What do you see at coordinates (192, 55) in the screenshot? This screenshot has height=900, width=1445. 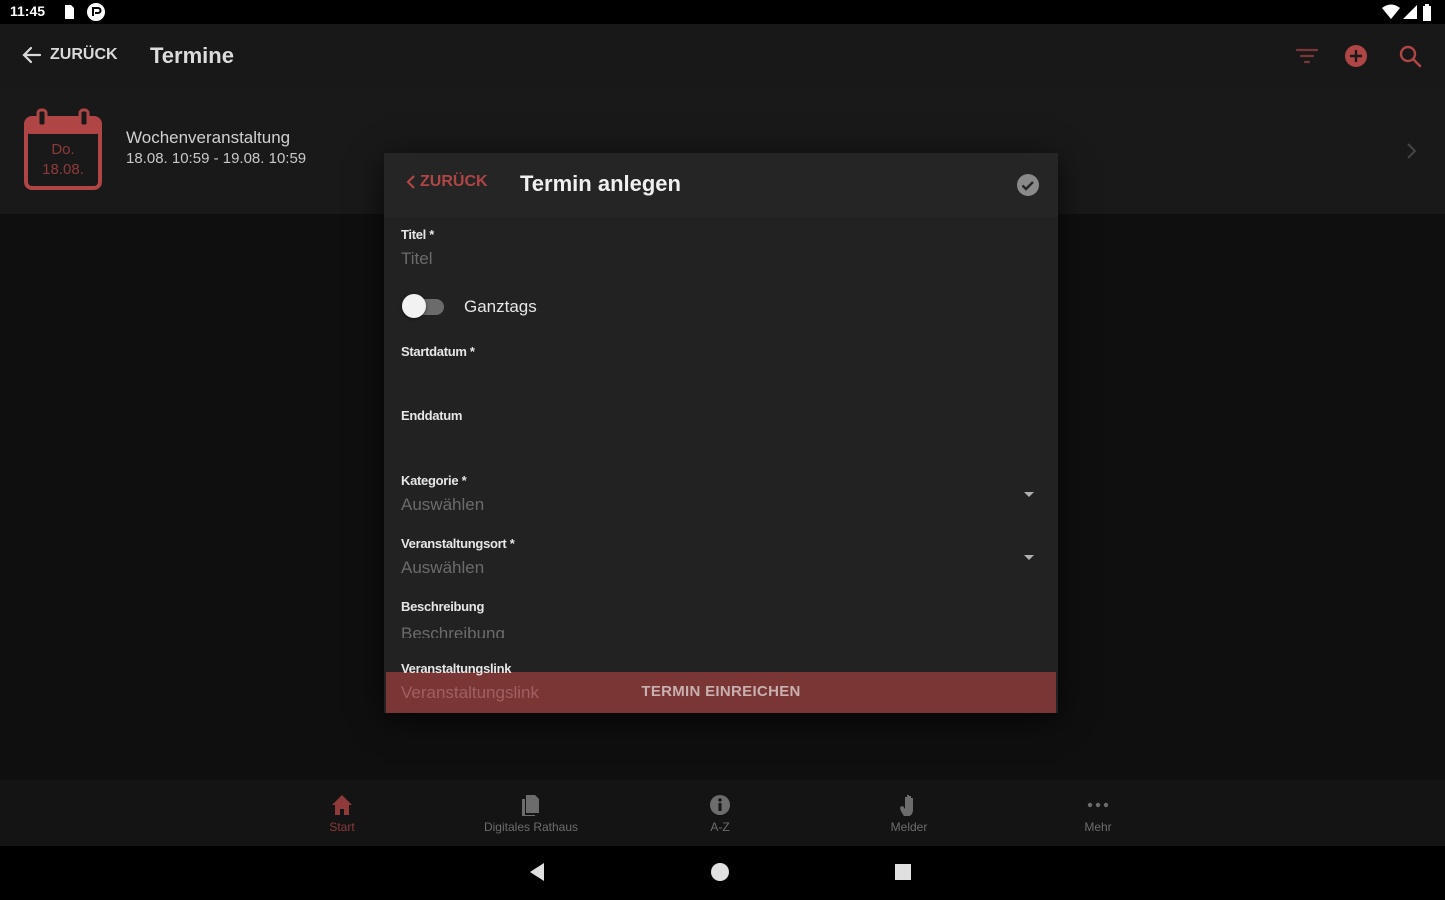 I see `page-title: Termine` at bounding box center [192, 55].